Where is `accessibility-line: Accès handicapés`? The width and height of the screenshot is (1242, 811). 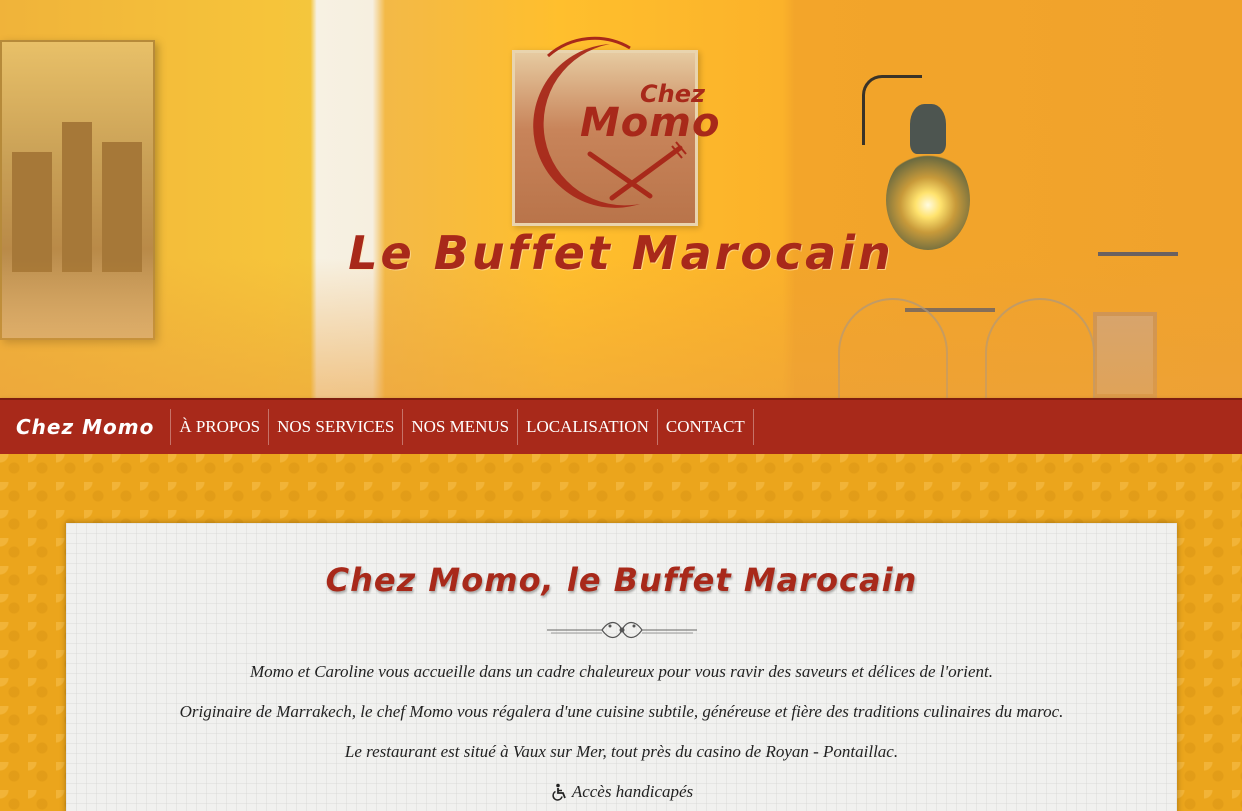 accessibility-line: Accès handicapés is located at coordinates (621, 794).